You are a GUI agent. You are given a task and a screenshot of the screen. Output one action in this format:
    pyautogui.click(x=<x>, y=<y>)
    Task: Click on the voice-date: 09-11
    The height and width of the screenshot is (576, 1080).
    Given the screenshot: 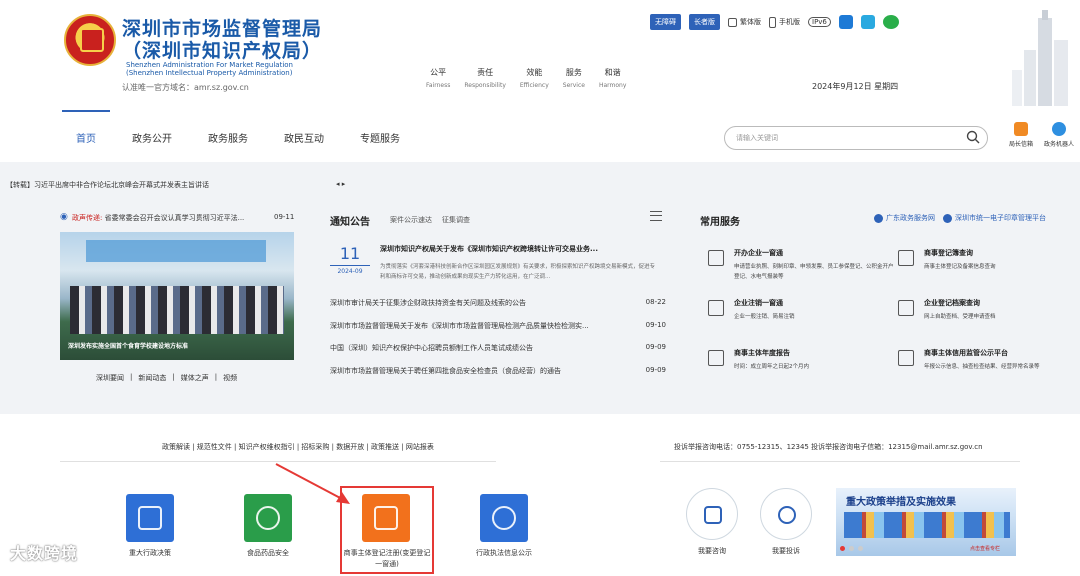 What is the action you would take?
    pyautogui.click(x=284, y=217)
    